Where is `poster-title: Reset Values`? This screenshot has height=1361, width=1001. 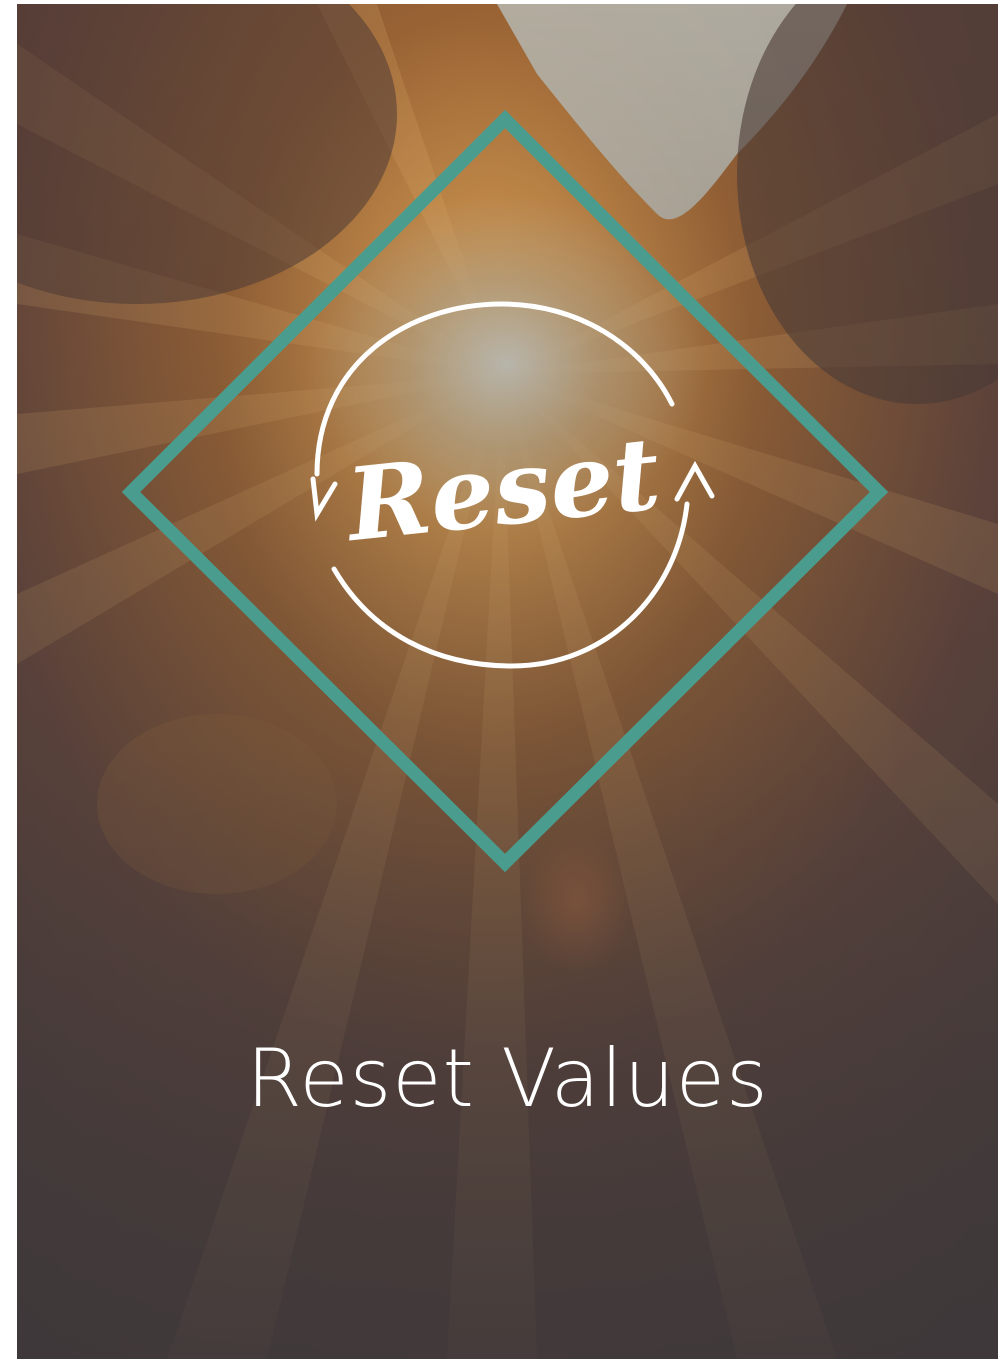 poster-title: Reset Values is located at coordinates (507, 1078).